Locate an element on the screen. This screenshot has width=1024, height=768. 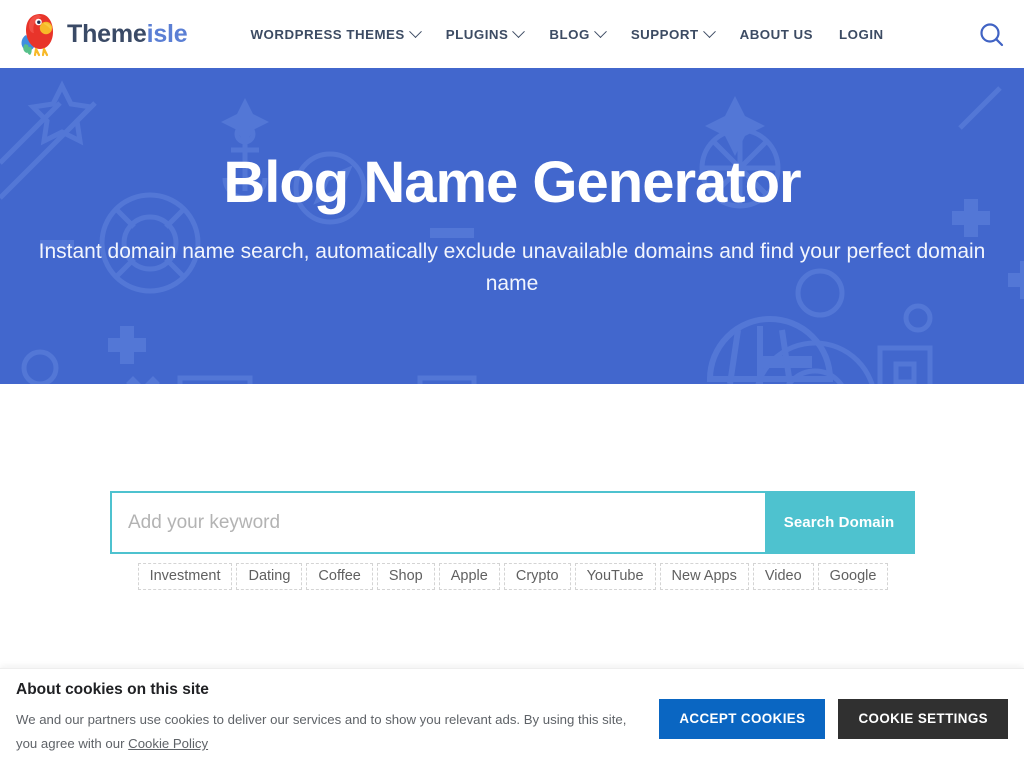
nav-item-plugins: PLUGINS is located at coordinates (485, 33).